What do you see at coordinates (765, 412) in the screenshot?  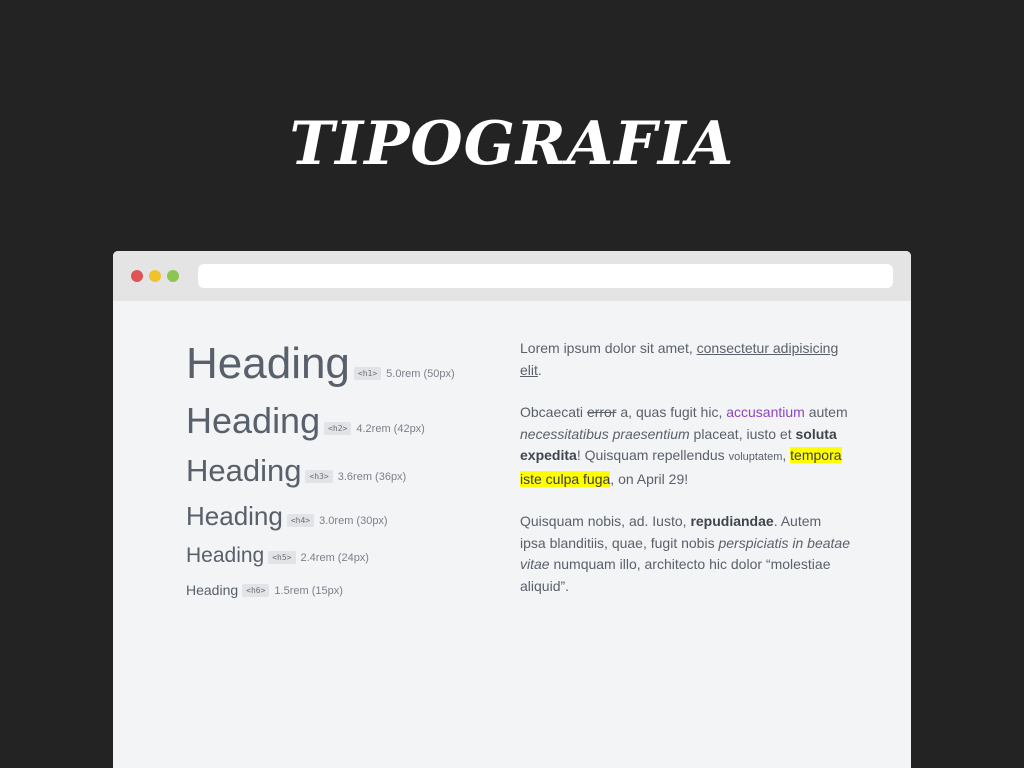 I see `colored-link: accusantium` at bounding box center [765, 412].